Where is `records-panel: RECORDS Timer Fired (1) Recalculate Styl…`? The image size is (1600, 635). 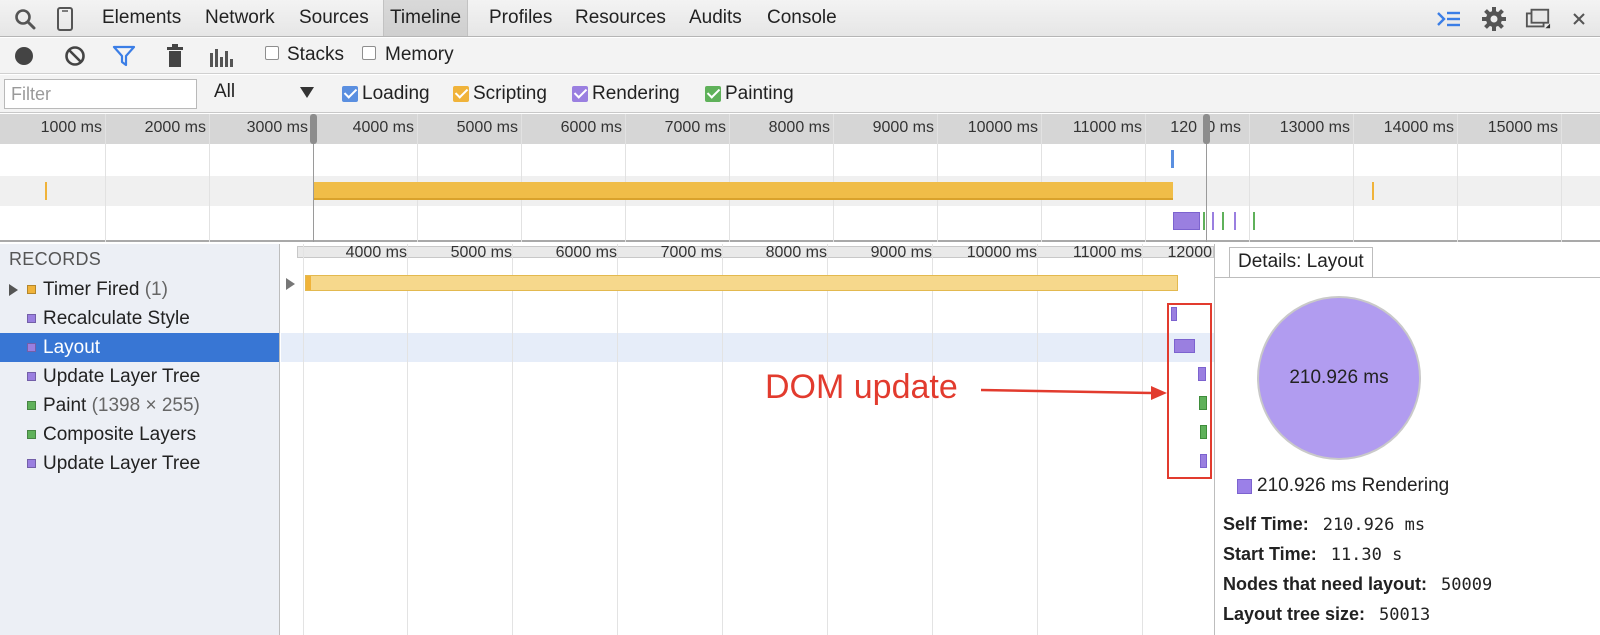 records-panel: RECORDS Timer Fired (1) Recalculate Styl… is located at coordinates (140, 439).